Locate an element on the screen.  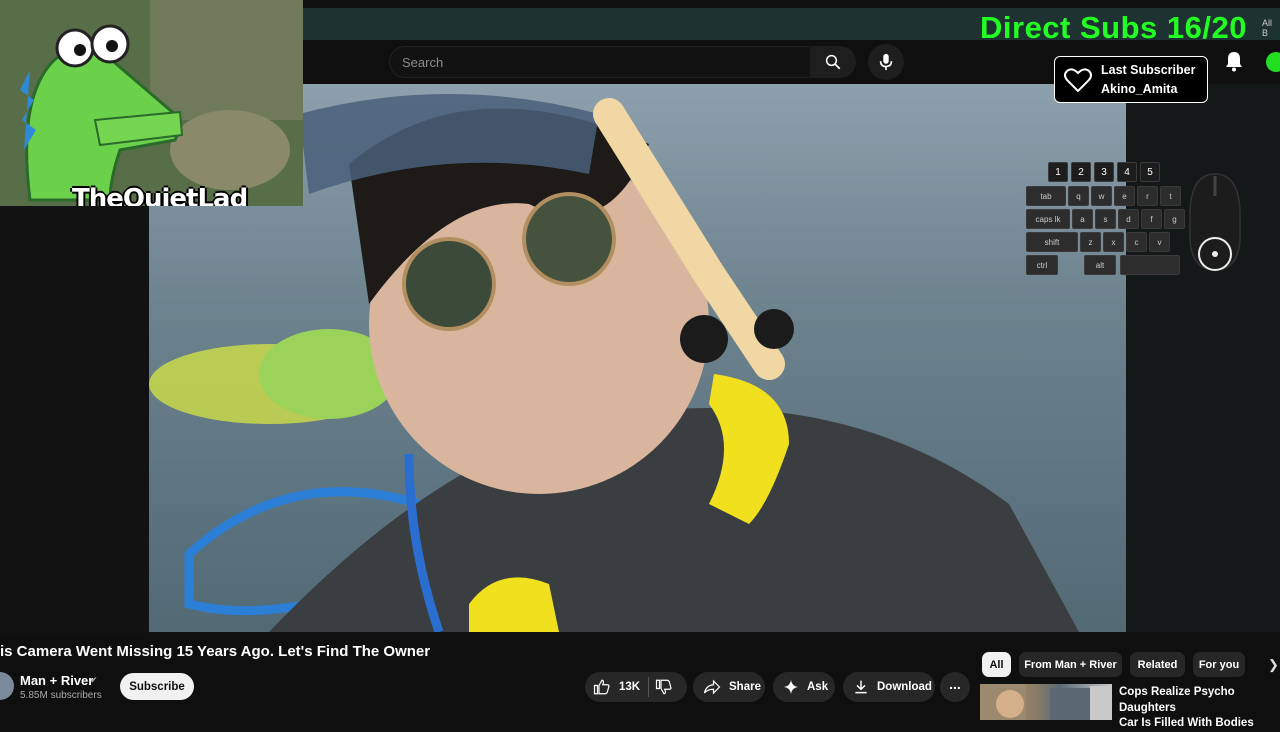
like-button: 13K is located at coordinates (616, 687).